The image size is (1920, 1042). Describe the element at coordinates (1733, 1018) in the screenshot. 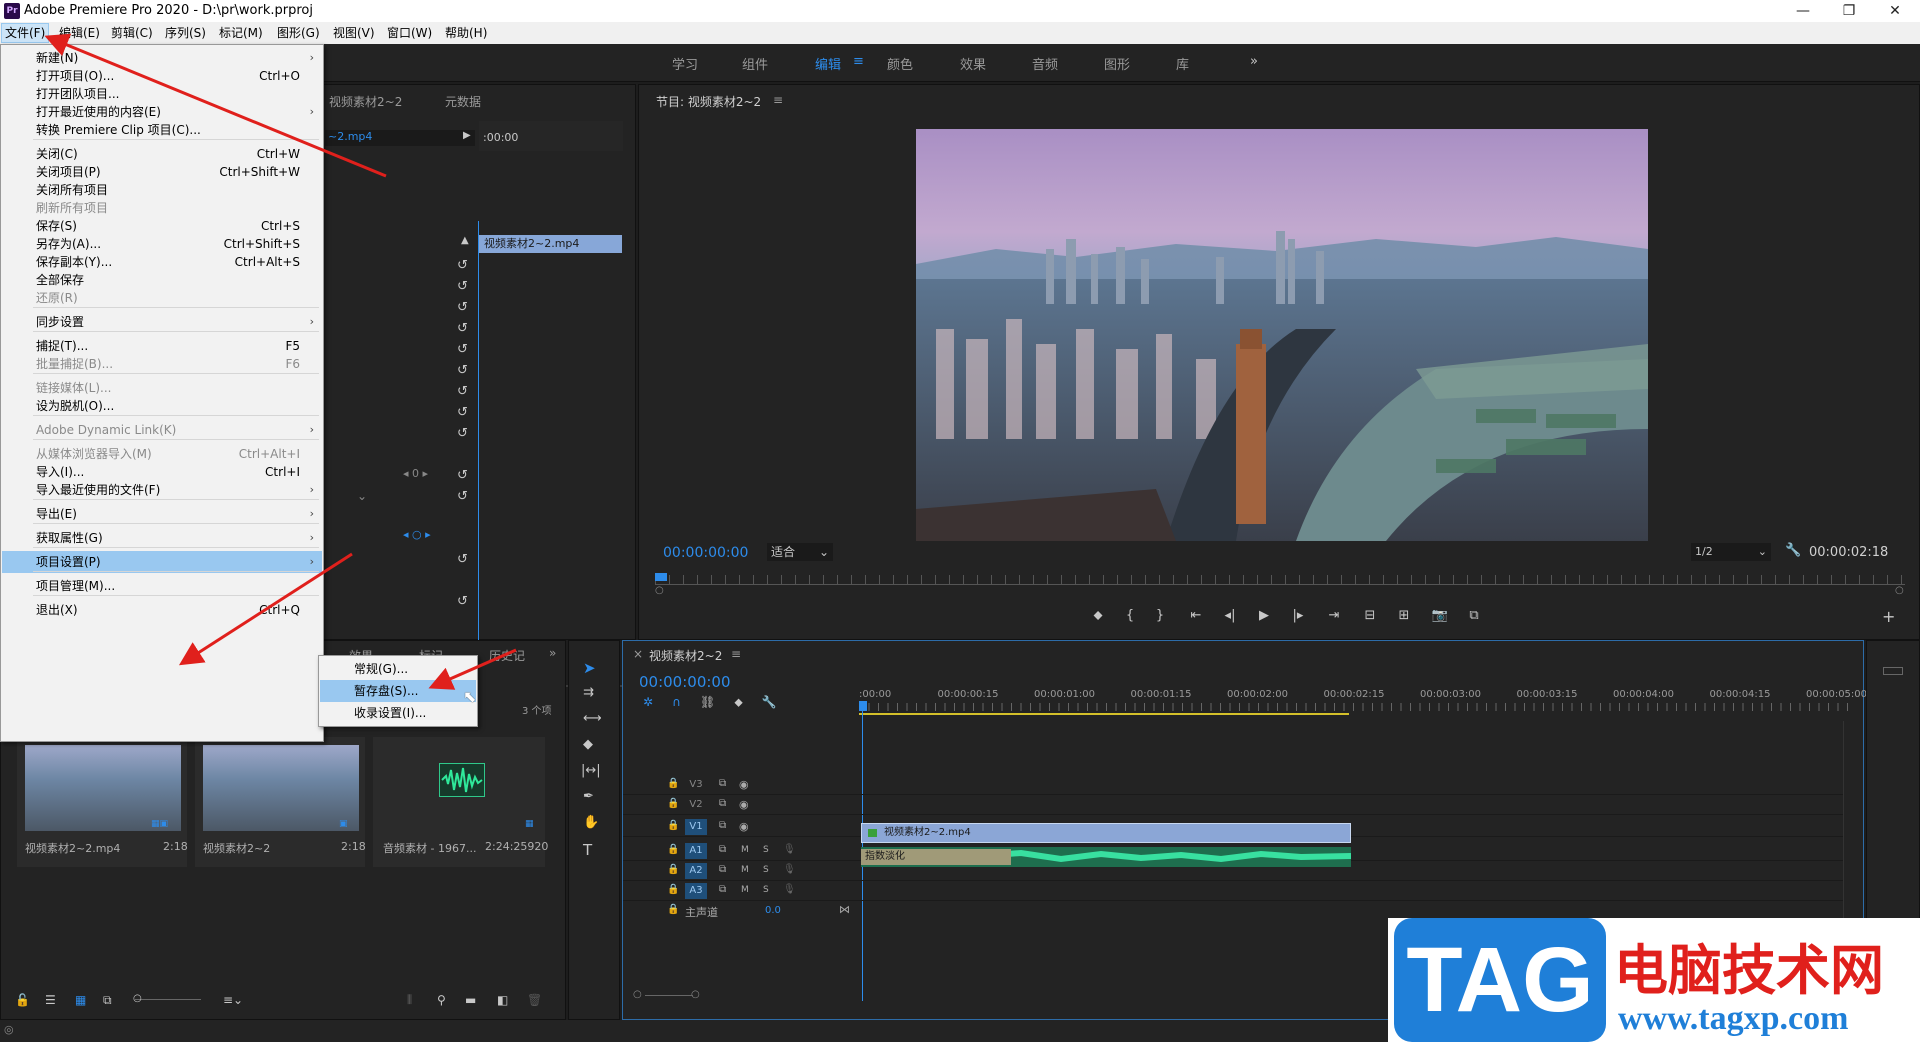

I see `watermark-url: www.tagxp.com` at that location.